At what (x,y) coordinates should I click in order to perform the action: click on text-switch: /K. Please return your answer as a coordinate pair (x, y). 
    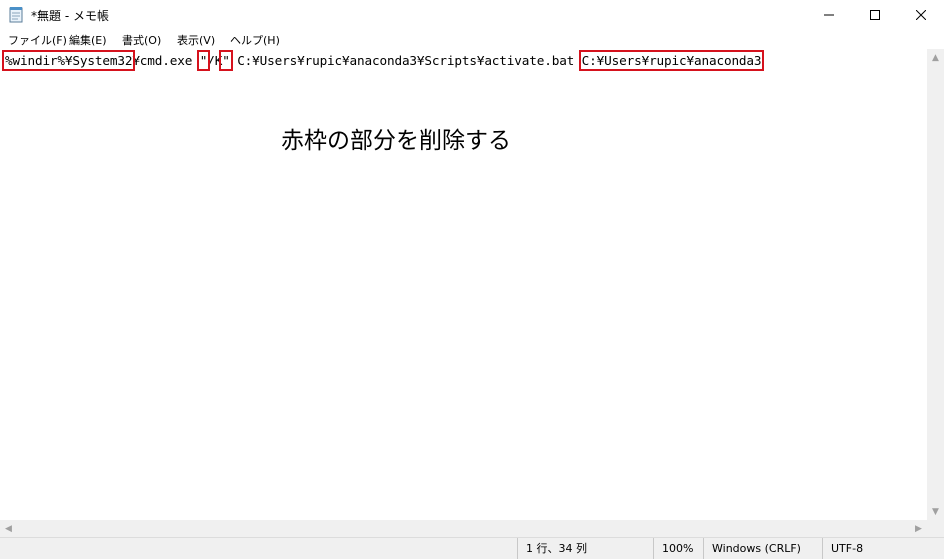
    Looking at the image, I should click on (215, 60).